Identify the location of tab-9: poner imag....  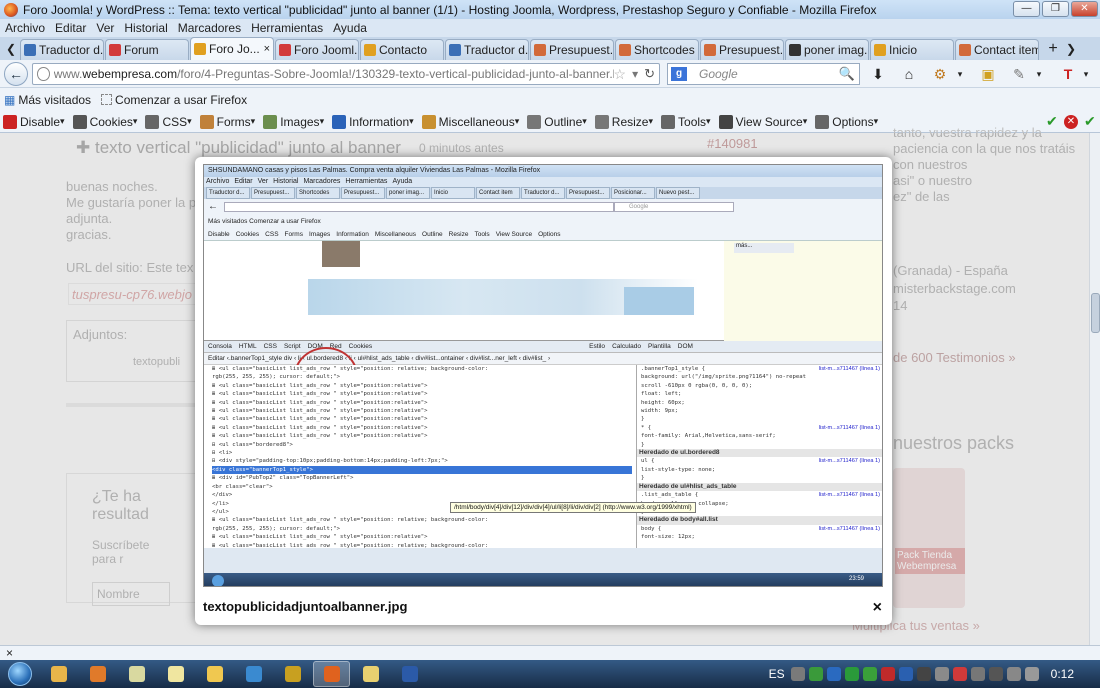
(827, 49).